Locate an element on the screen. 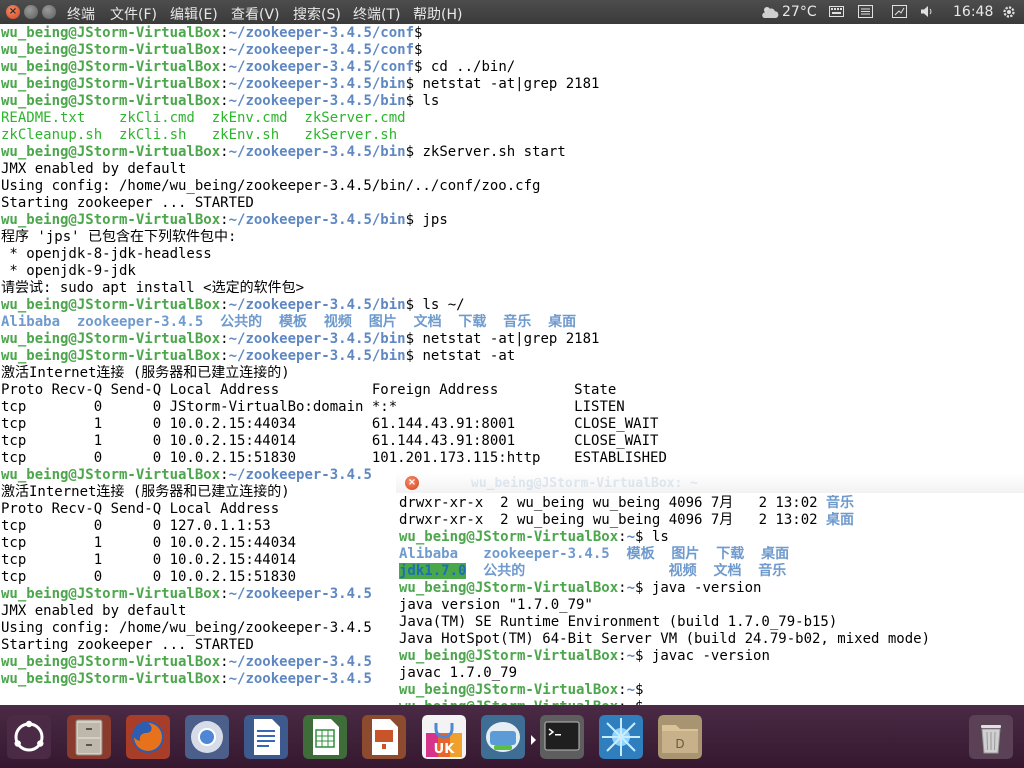 The width and height of the screenshot is (1024, 768). terminal-line: 请尝试: sudo apt install <选定的软件包> is located at coordinates (512, 288).